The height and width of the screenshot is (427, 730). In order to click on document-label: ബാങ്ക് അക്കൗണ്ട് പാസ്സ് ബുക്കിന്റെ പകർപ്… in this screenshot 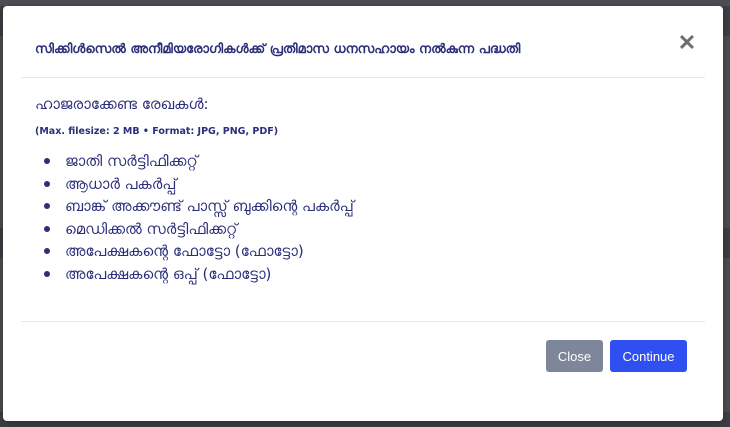, I will do `click(209, 206)`.